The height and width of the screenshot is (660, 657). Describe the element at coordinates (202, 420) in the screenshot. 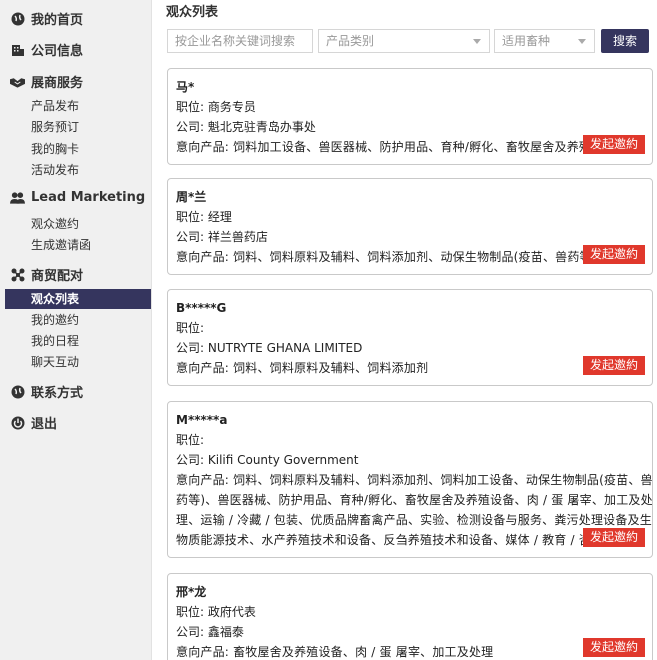

I see `audience-name: M*****a` at that location.